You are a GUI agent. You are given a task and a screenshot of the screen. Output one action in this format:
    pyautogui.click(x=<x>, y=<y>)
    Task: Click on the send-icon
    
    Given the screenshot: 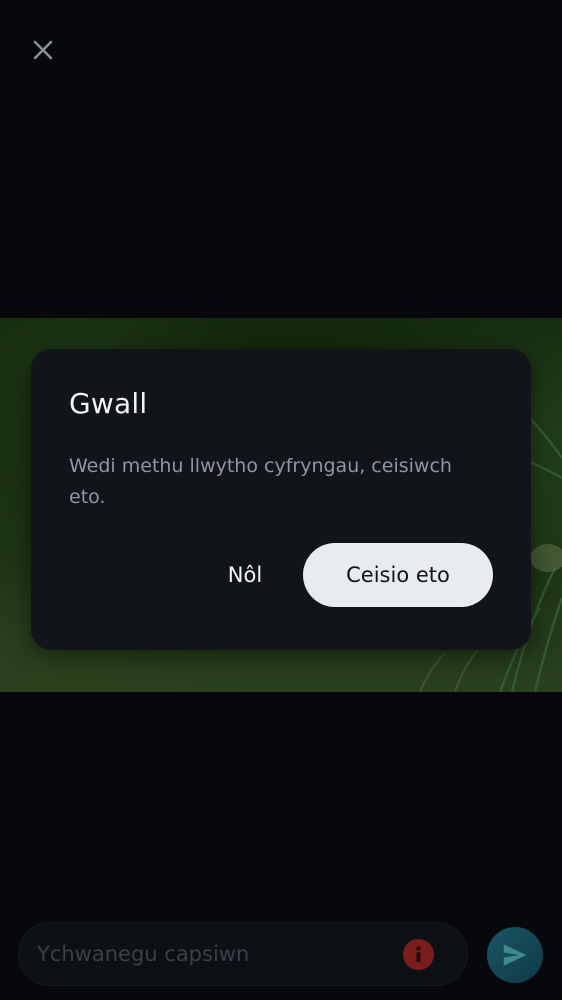 What is the action you would take?
    pyautogui.click(x=515, y=955)
    